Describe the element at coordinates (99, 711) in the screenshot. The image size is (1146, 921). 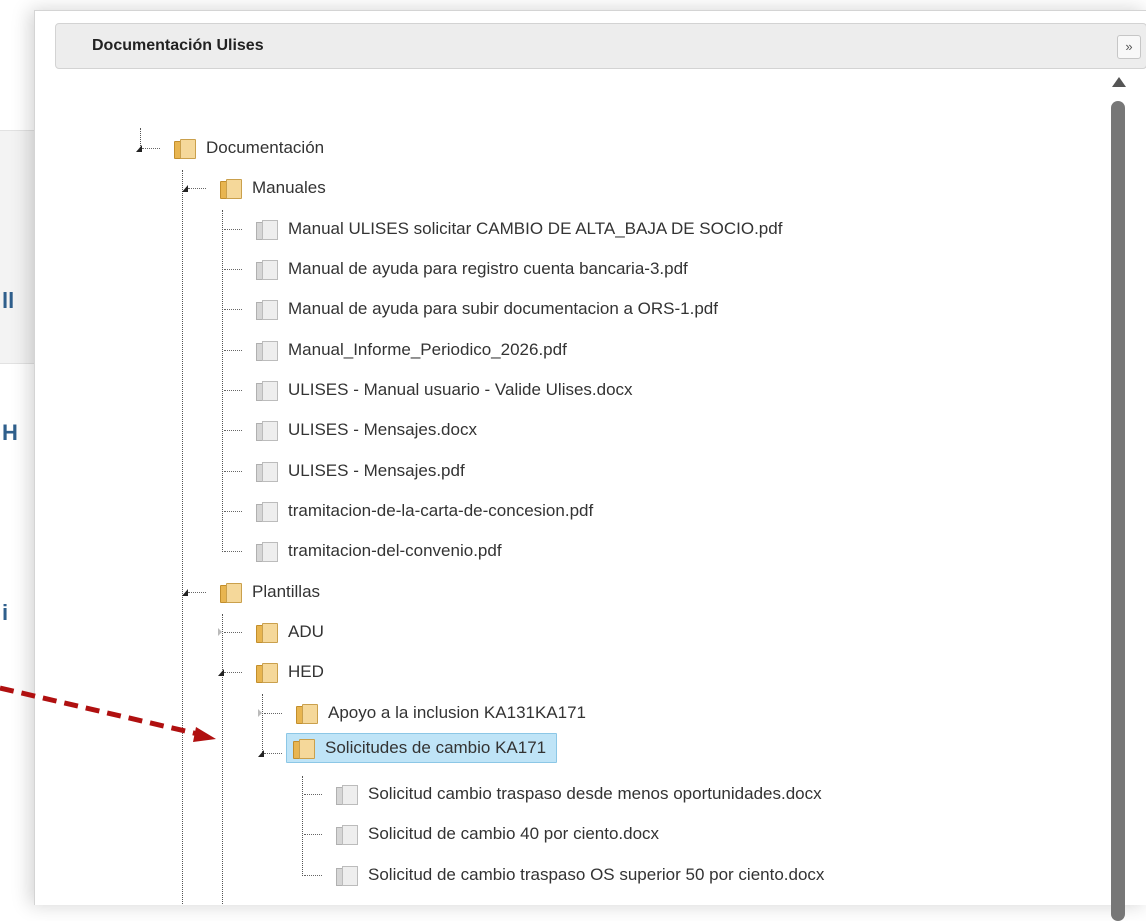
I see `annotation-arrow-line` at that location.